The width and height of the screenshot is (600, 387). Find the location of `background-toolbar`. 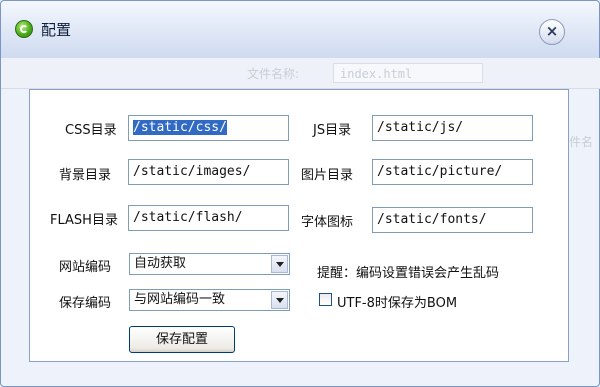

background-toolbar is located at coordinates (300, 73).